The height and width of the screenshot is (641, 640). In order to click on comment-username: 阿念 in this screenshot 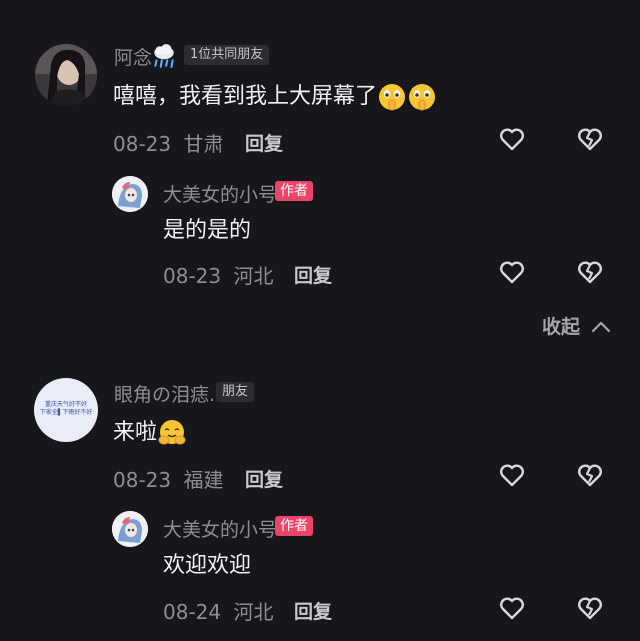, I will do `click(133, 56)`.